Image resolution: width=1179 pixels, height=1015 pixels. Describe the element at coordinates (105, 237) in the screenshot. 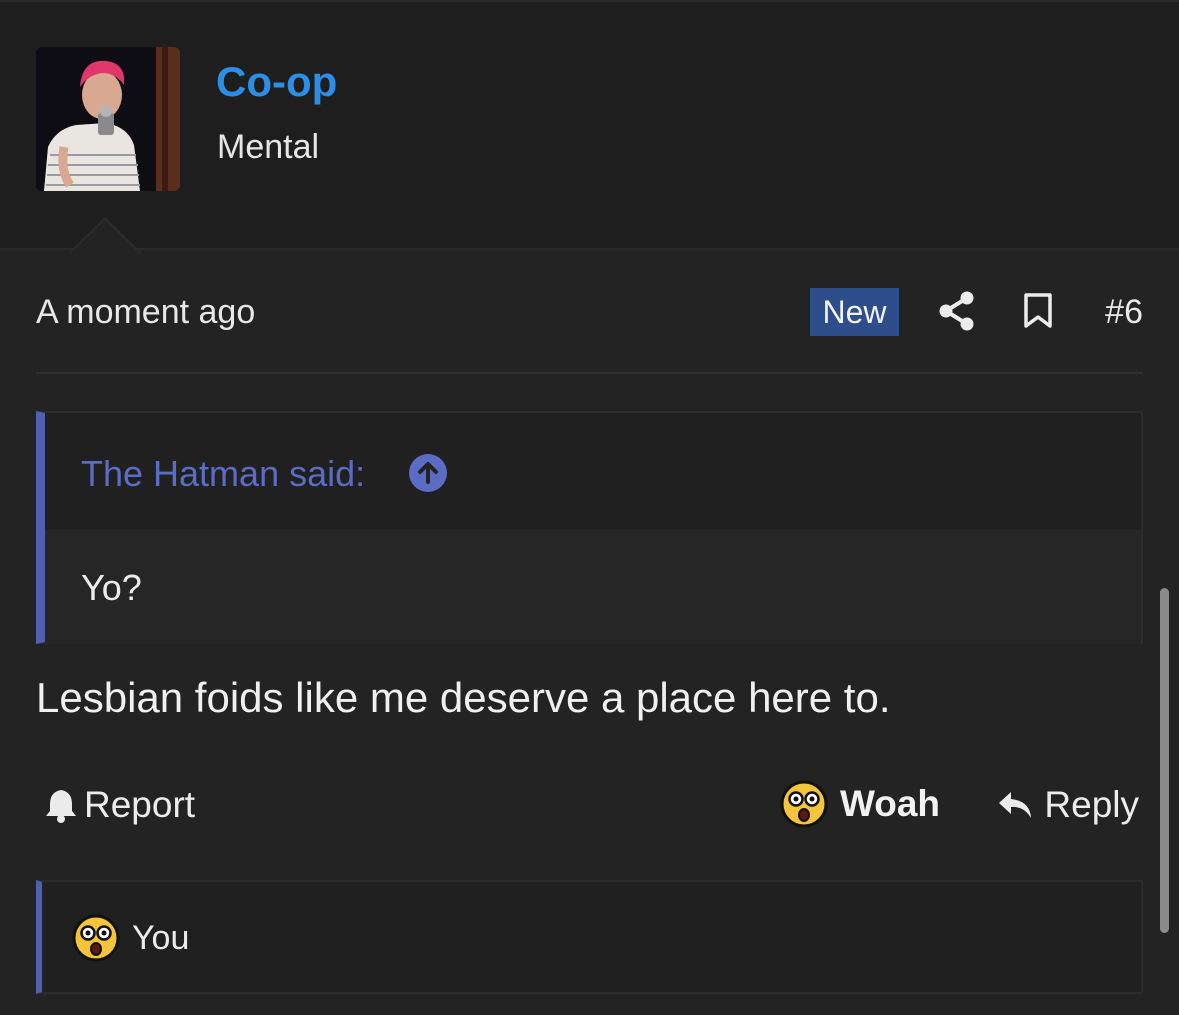

I see `message-pointer` at that location.